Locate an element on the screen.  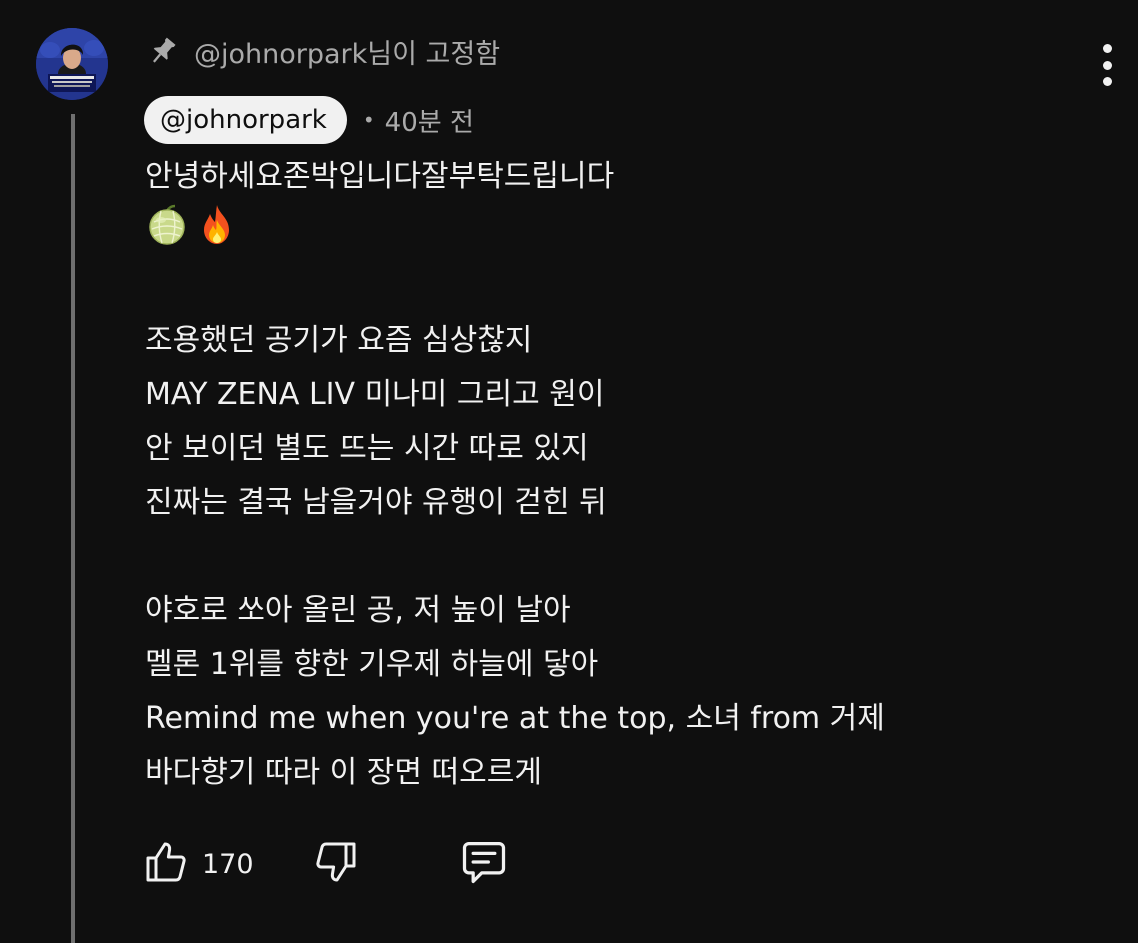
comment-line: 진짜는 결국 남을거야 유행이 걷힌 뒤 is located at coordinates (376, 502).